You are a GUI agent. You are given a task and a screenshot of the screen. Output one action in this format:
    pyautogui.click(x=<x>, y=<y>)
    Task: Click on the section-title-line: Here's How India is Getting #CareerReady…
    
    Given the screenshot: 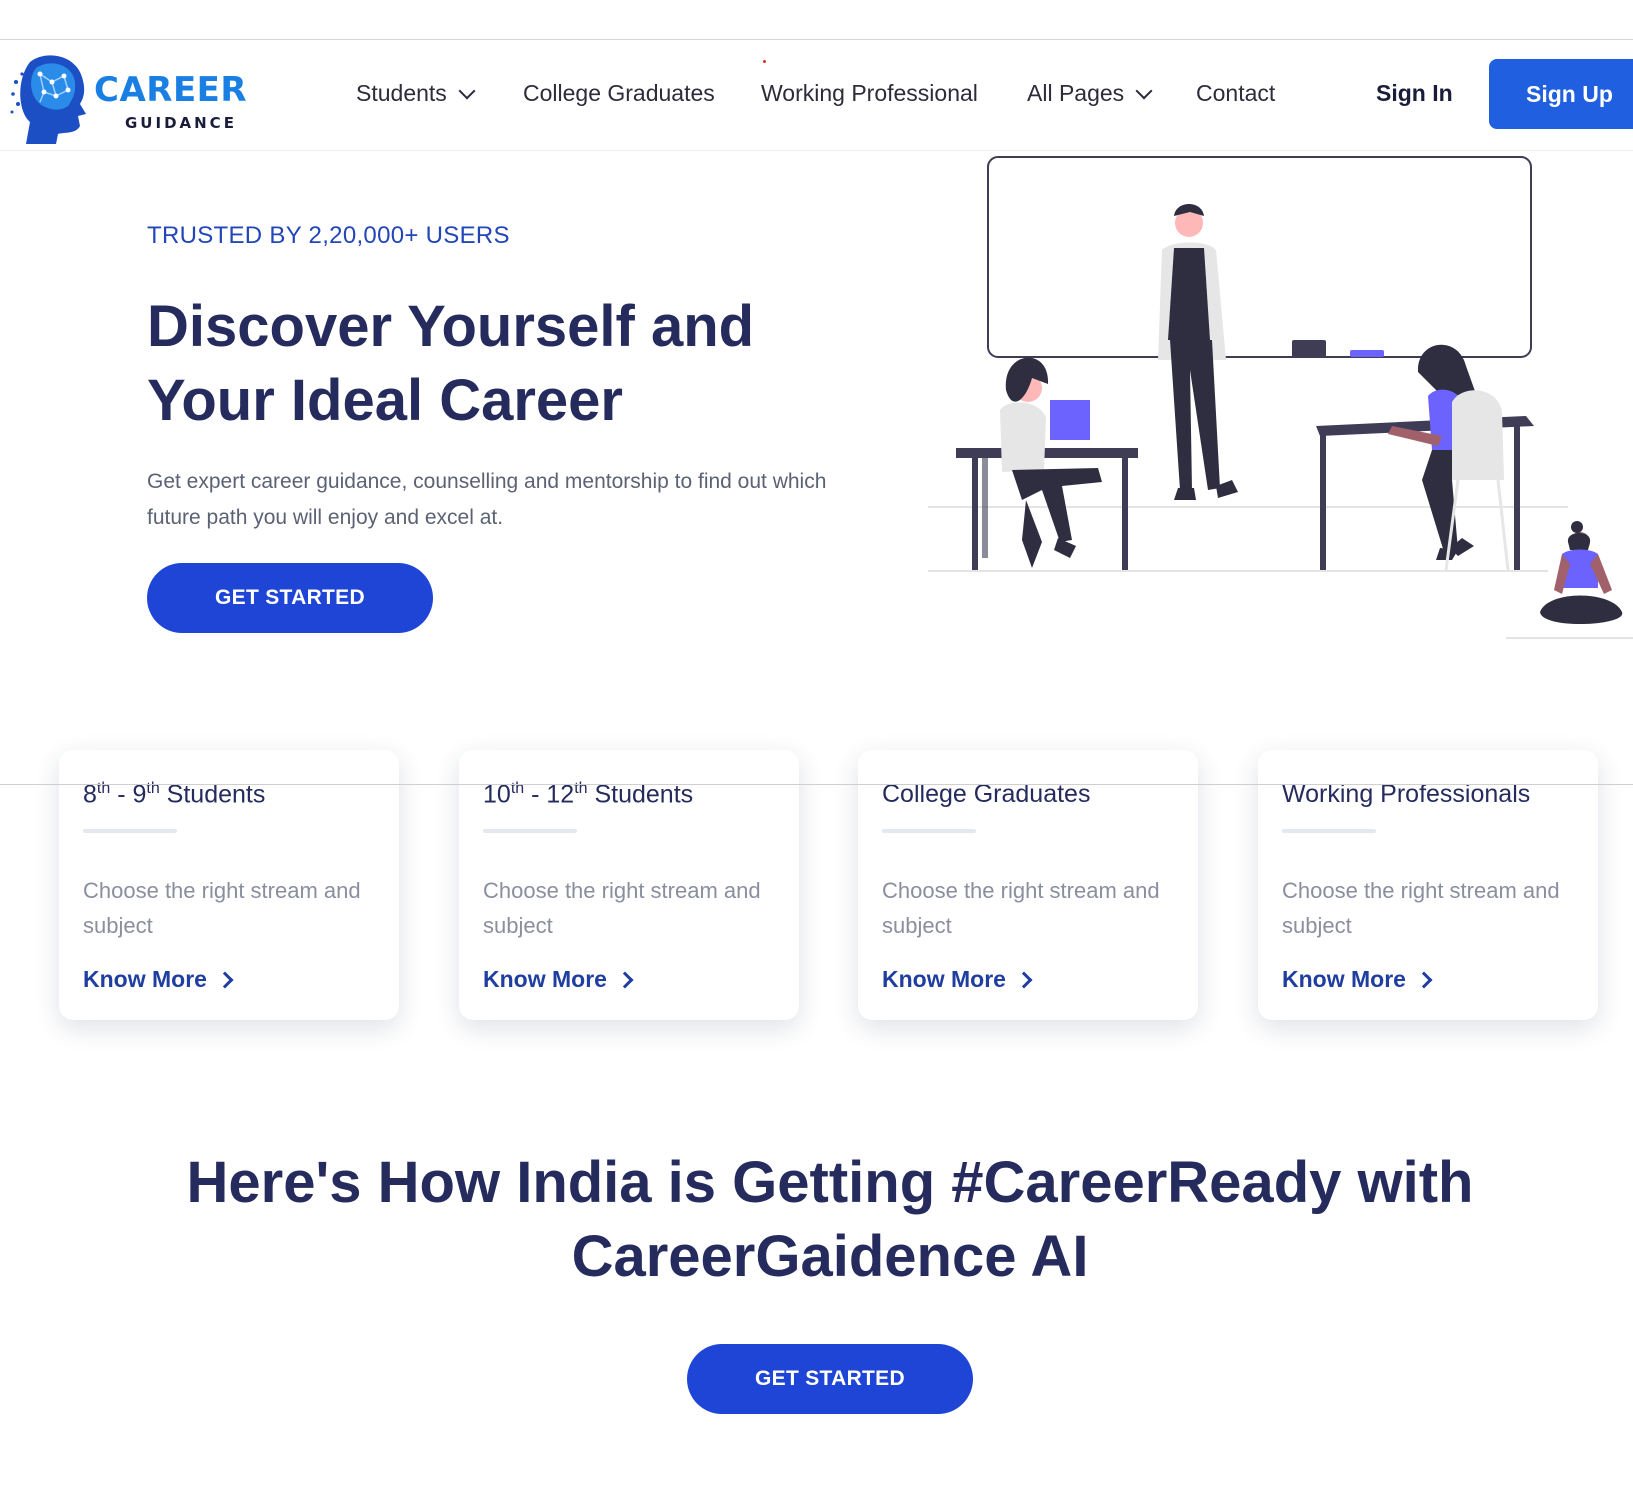 What is the action you would take?
    pyautogui.click(x=830, y=1182)
    